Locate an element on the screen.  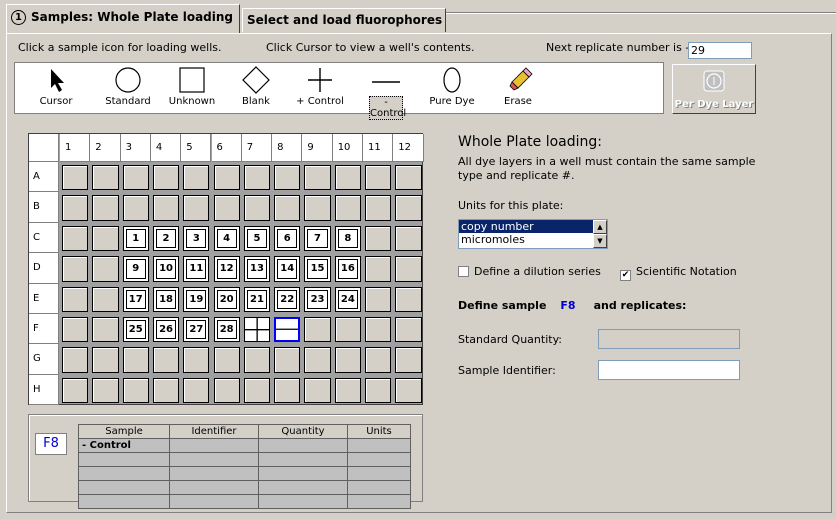
well-H5 is located at coordinates (196, 390).